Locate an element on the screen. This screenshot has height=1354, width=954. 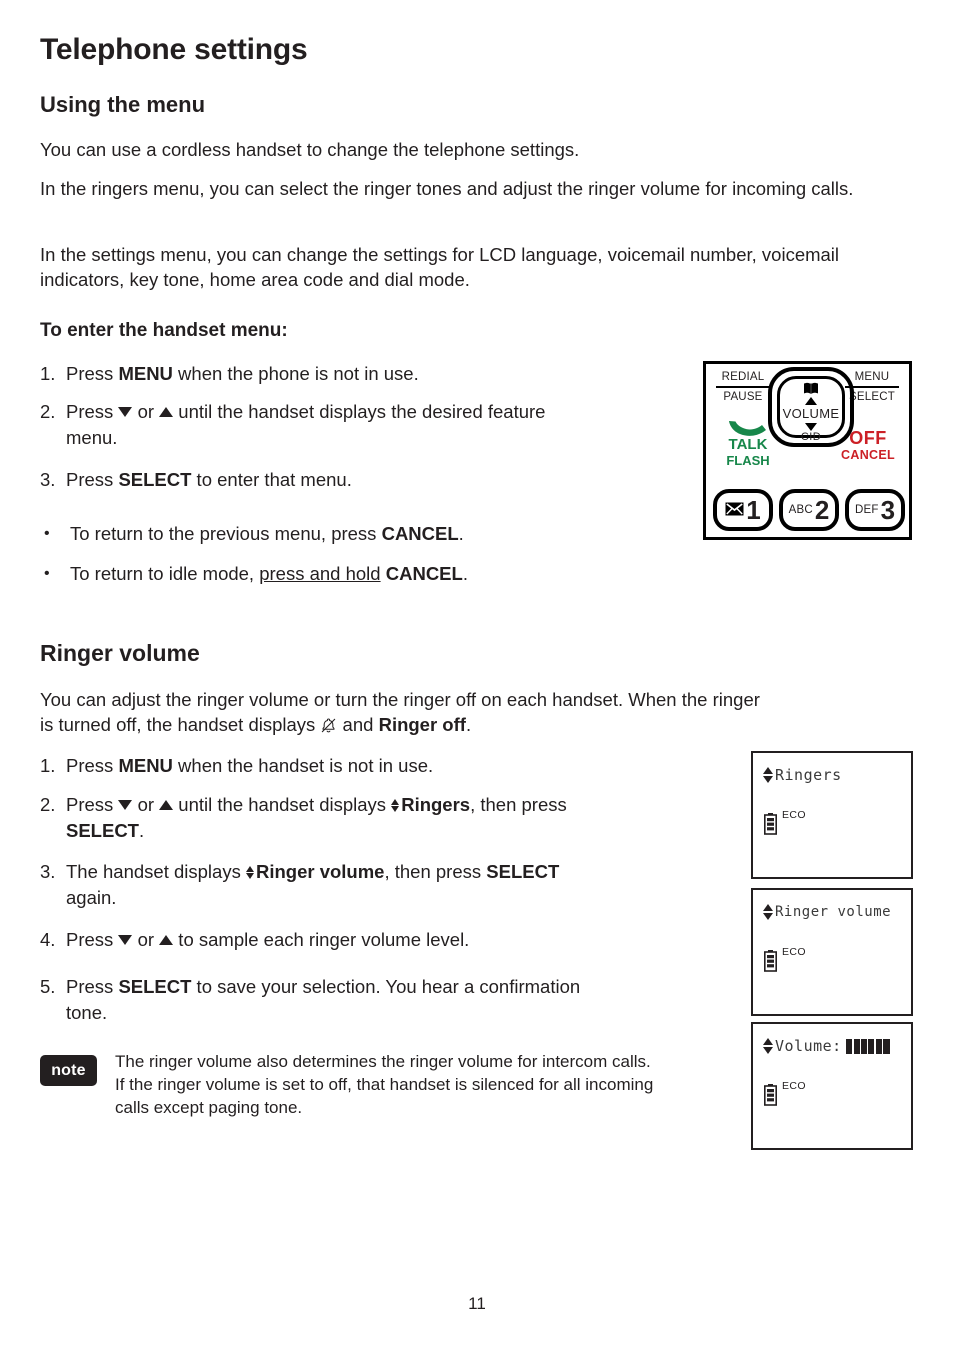
keypad-number-row: 1 ABC 2 DEF 3 is located at coordinates (807, 511).